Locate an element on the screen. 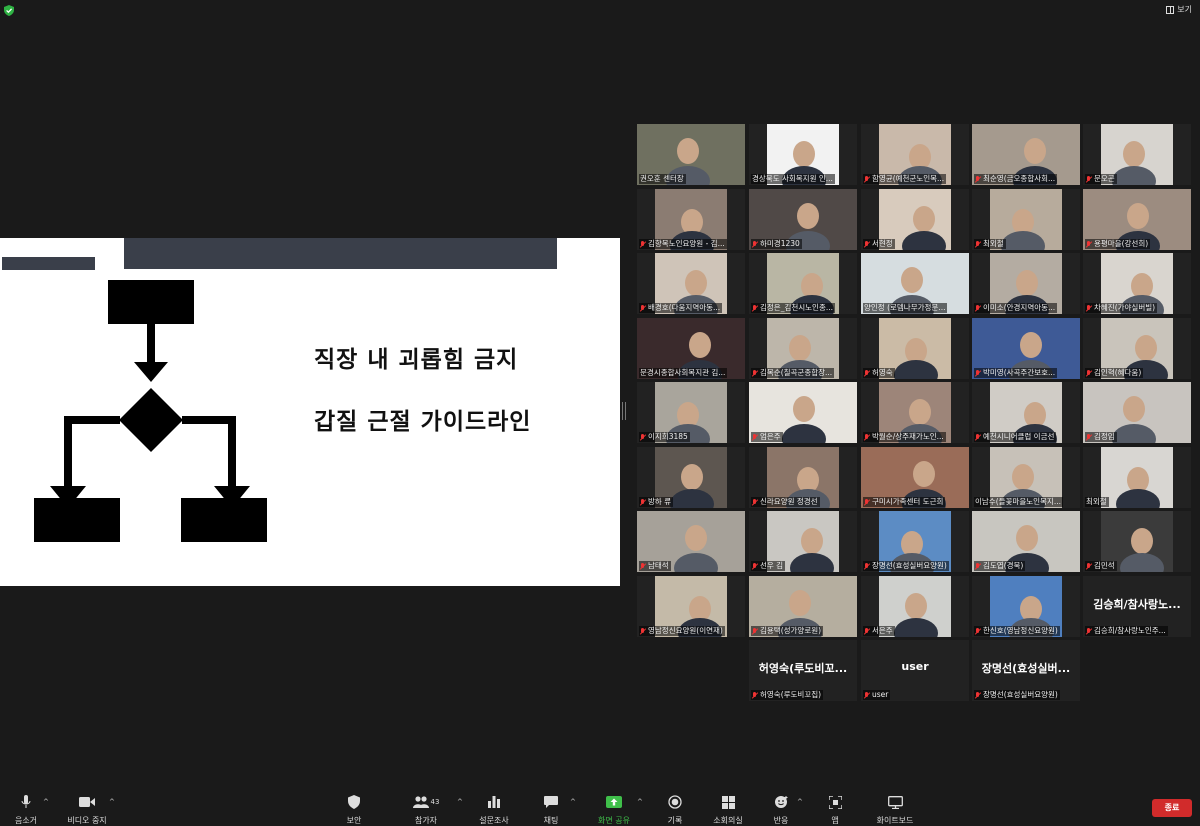  participant-name: 한신호(영남정신요양원) is located at coordinates (1020, 630).